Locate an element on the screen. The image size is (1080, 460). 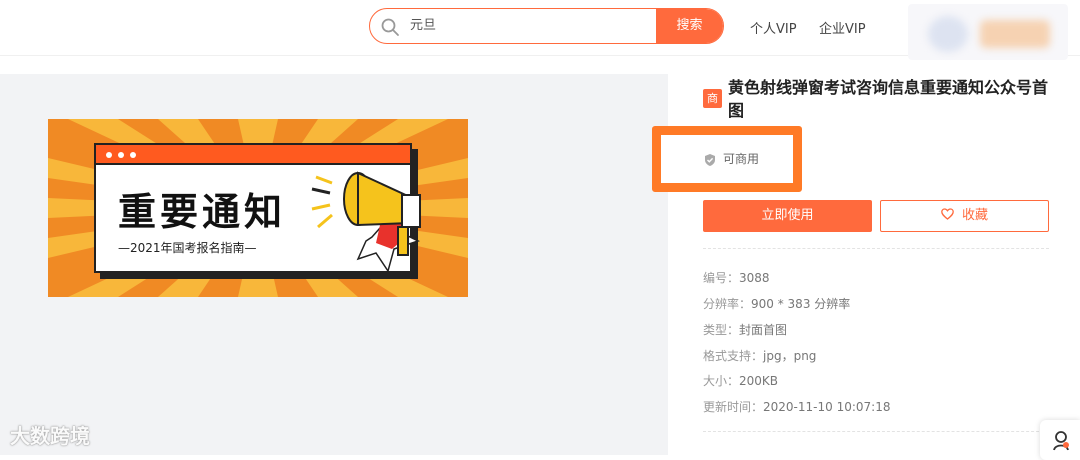
avatar is located at coordinates (948, 34).